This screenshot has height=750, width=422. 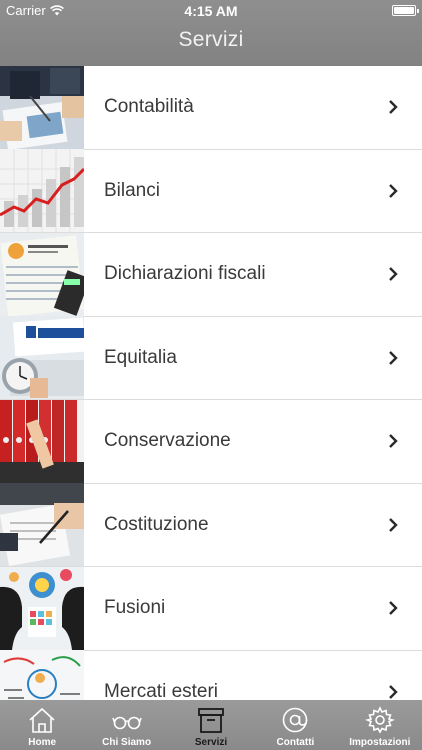 I want to click on tab-impostazioni: Impostazioni, so click(x=380, y=725).